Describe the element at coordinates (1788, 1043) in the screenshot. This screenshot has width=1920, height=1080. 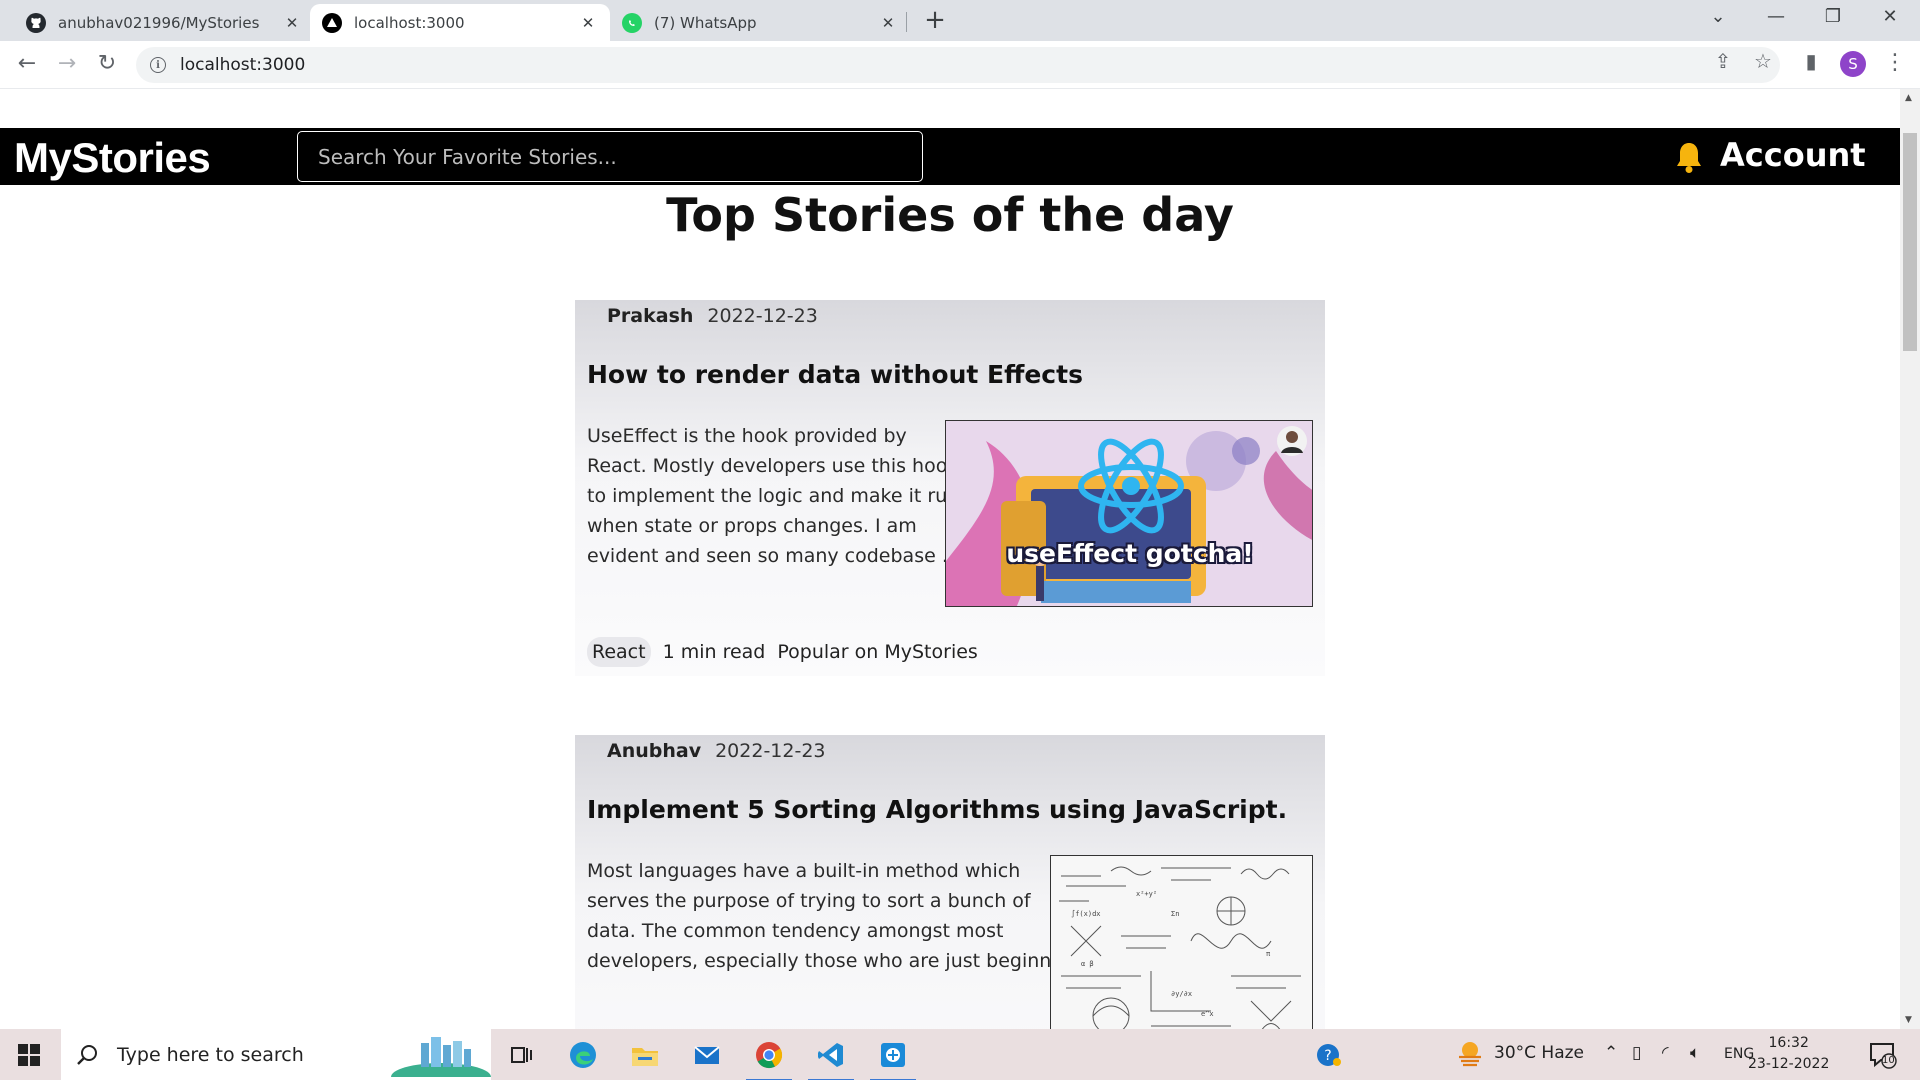
I see `clock-time: 16:32` at that location.